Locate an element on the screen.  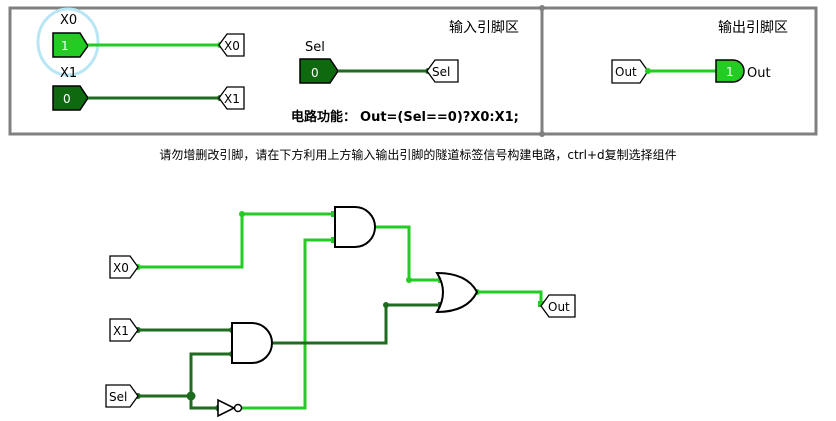
input-pin-x1: 0 is located at coordinates (70, 98).